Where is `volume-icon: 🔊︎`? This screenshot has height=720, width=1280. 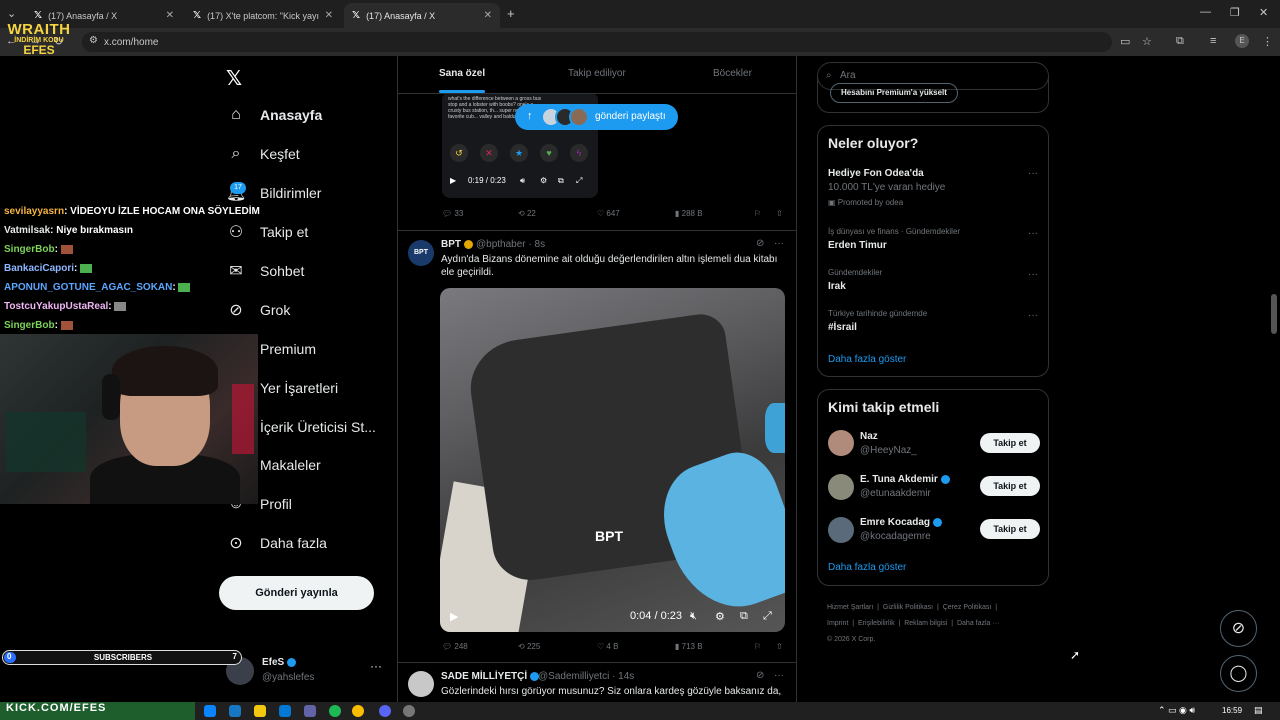 volume-icon: 🔊︎ is located at coordinates (522, 181).